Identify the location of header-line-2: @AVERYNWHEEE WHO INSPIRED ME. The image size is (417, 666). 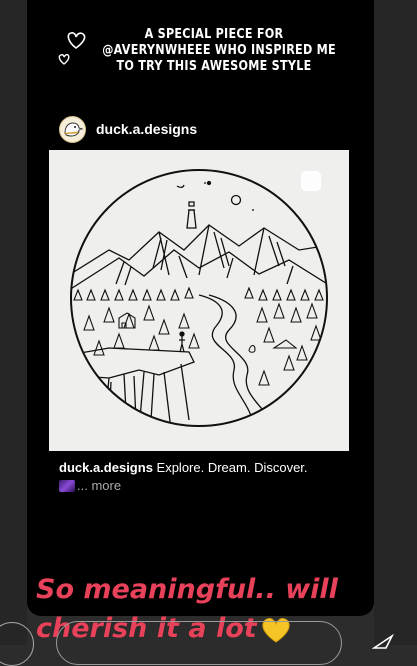
(219, 50).